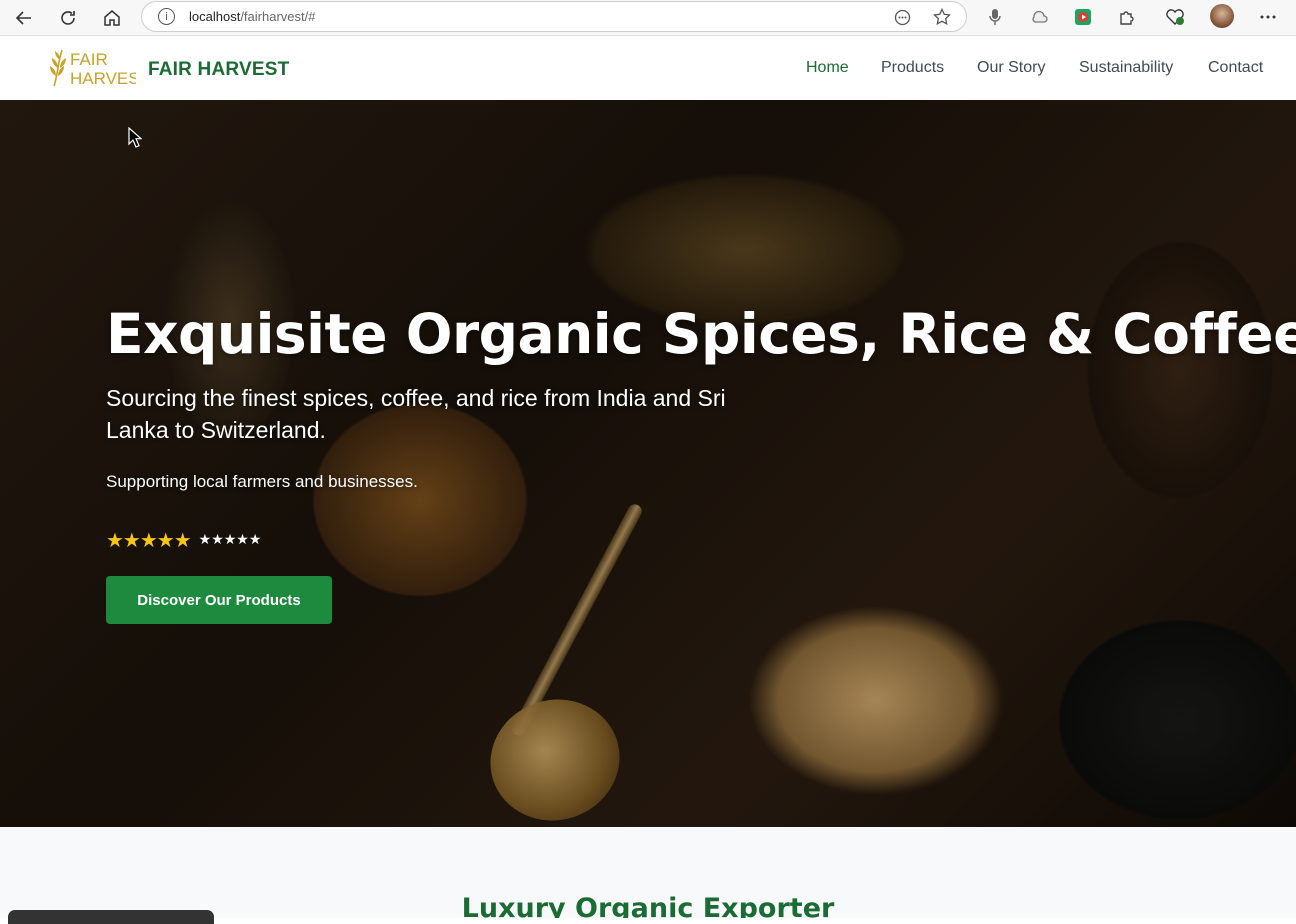 Image resolution: width=1296 pixels, height=924 pixels. I want to click on hero-title: Exquisite Organic Spices, Rice & Coffee, so click(701, 334).